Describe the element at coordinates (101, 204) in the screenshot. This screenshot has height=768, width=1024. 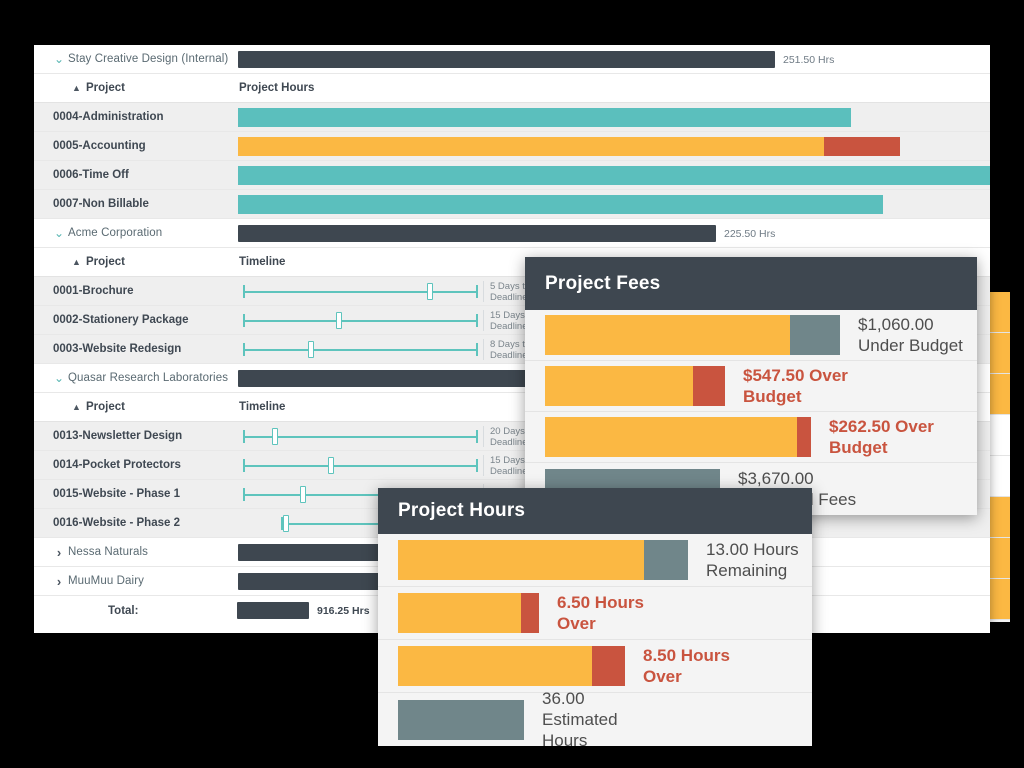
I see `project-name-label: 0007-Non Billable` at that location.